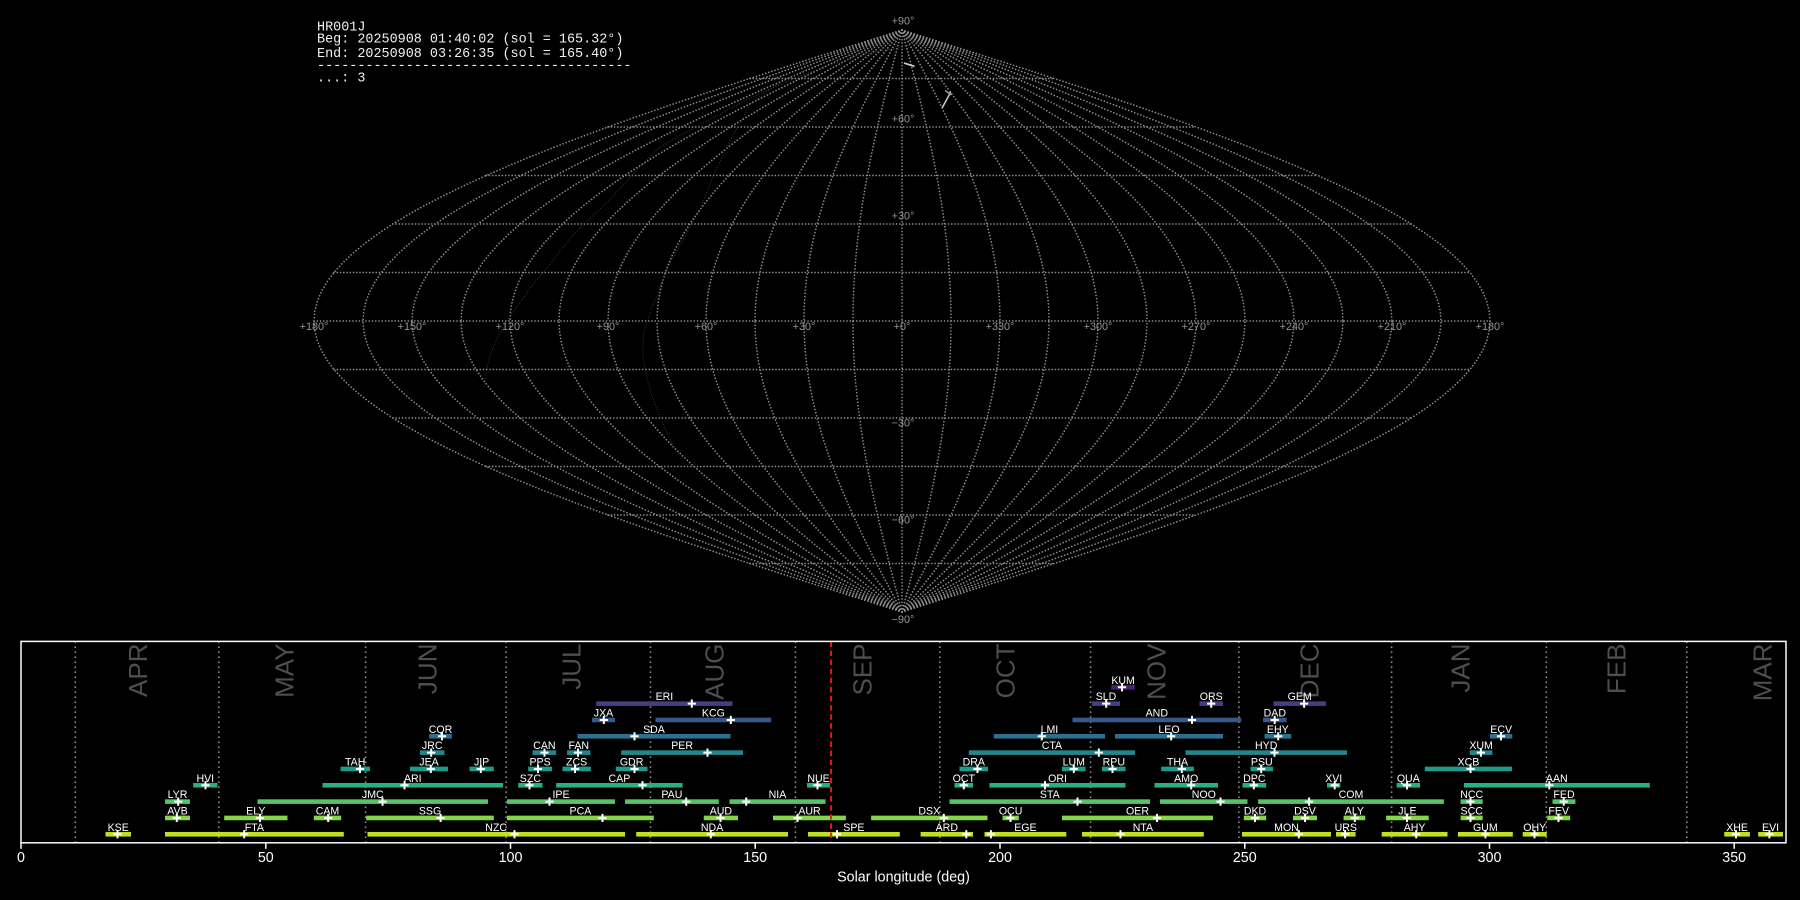 This screenshot has width=1800, height=900. What do you see at coordinates (429, 763) in the screenshot?
I see `svg-text: JEA` at bounding box center [429, 763].